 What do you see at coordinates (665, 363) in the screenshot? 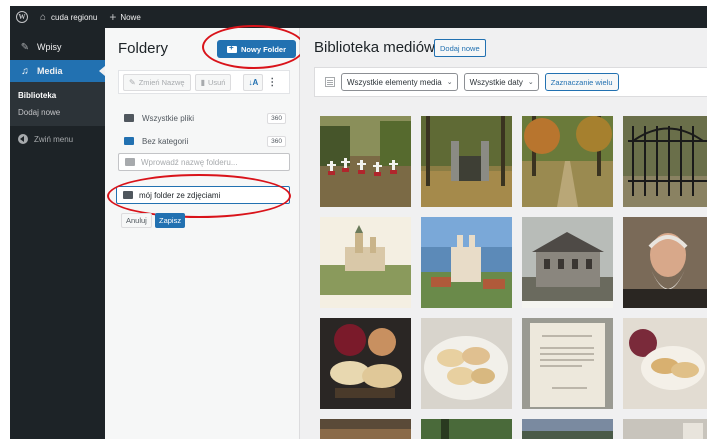
I see `media-thumb-pierogi-dish` at bounding box center [665, 363].